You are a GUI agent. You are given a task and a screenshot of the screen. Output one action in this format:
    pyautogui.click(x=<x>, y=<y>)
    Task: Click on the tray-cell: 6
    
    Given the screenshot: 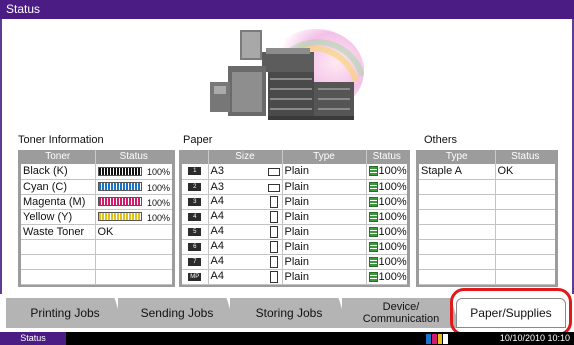 What is the action you would take?
    pyautogui.click(x=195, y=247)
    